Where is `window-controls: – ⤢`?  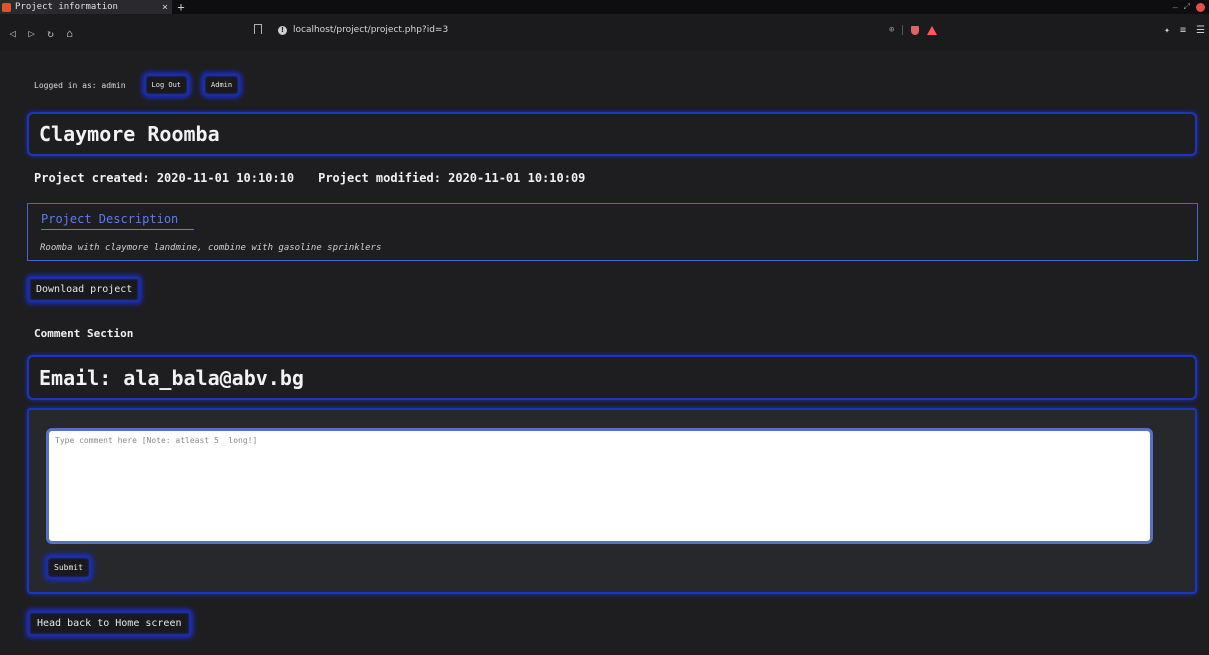
window-controls: – ⤢ is located at coordinates (1189, 7).